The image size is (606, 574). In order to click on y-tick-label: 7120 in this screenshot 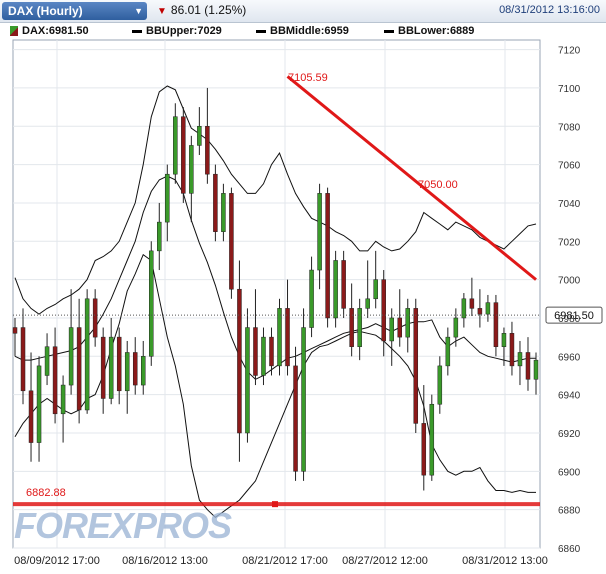, I will do `click(569, 51)`.